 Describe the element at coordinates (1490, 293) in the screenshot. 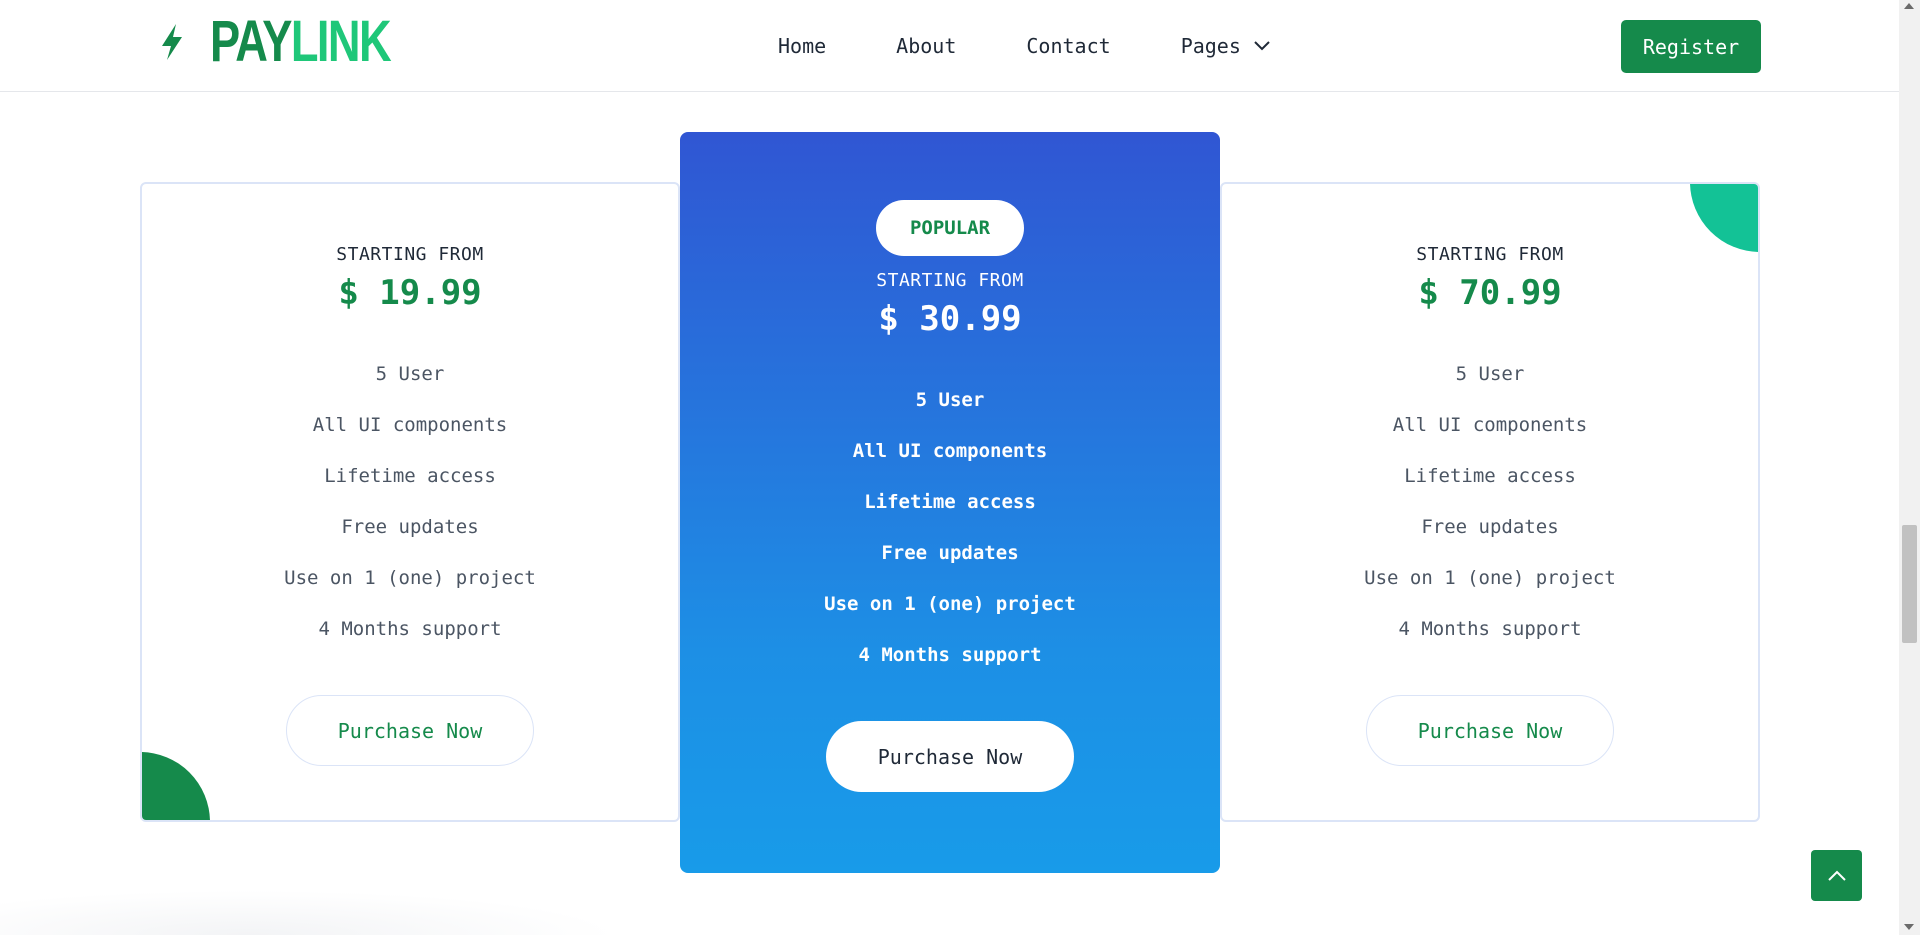

I see `plan-price: $ 70.99` at that location.